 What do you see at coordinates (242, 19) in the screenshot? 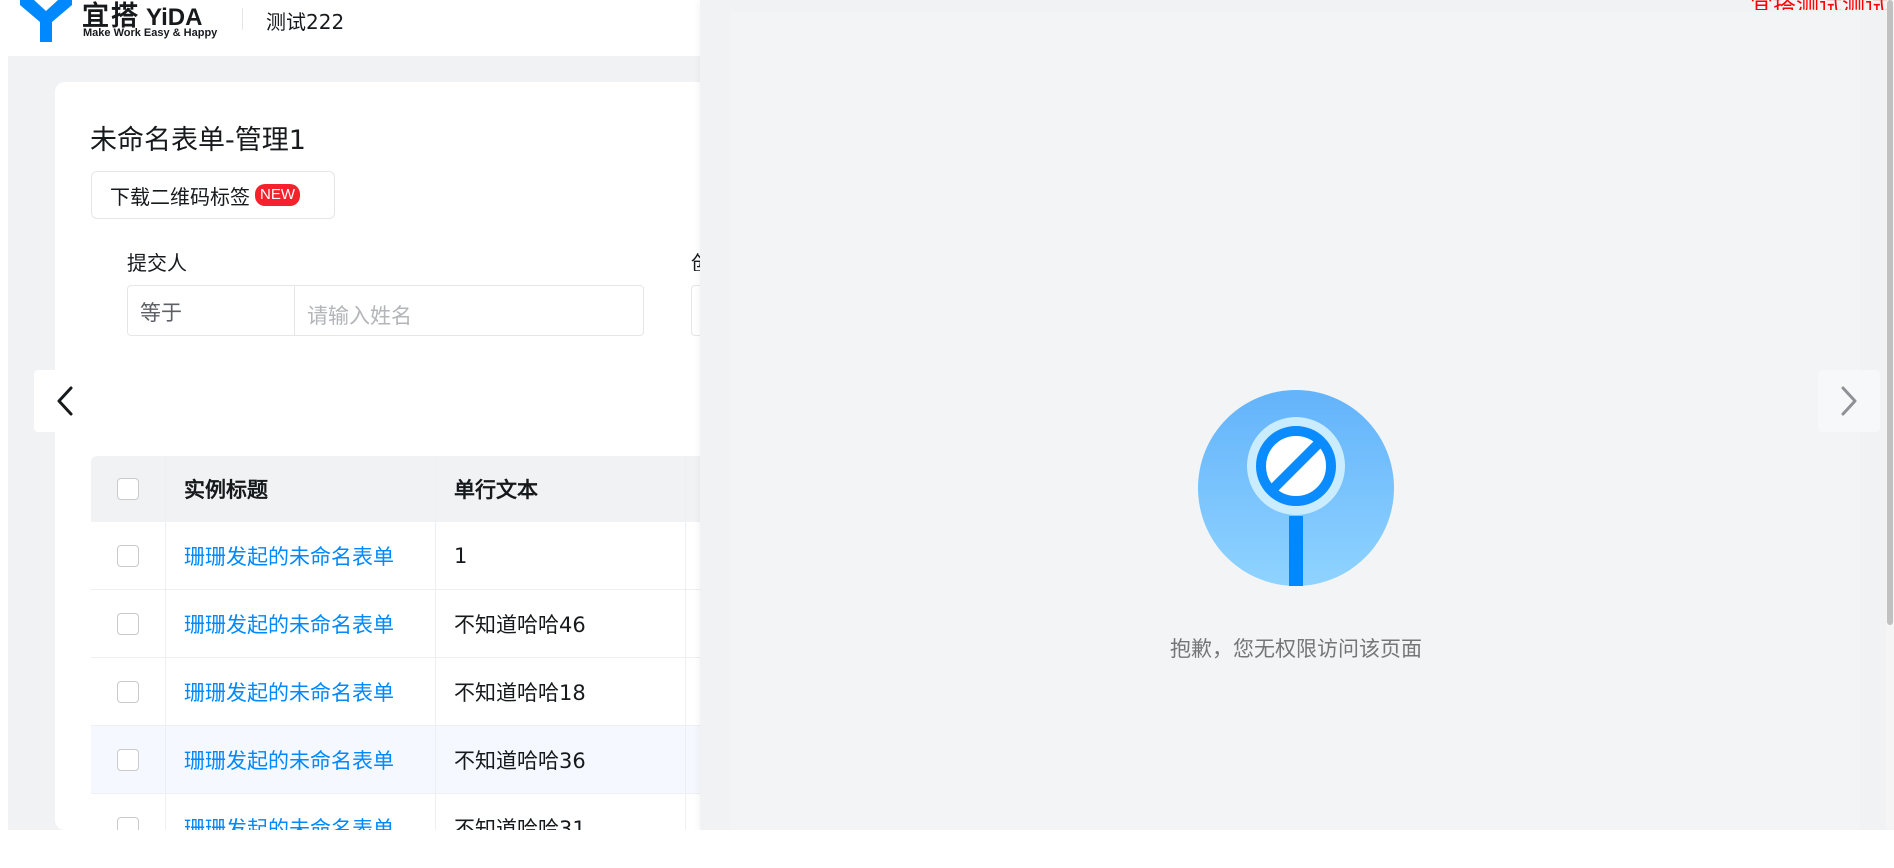
I see `header-divider` at bounding box center [242, 19].